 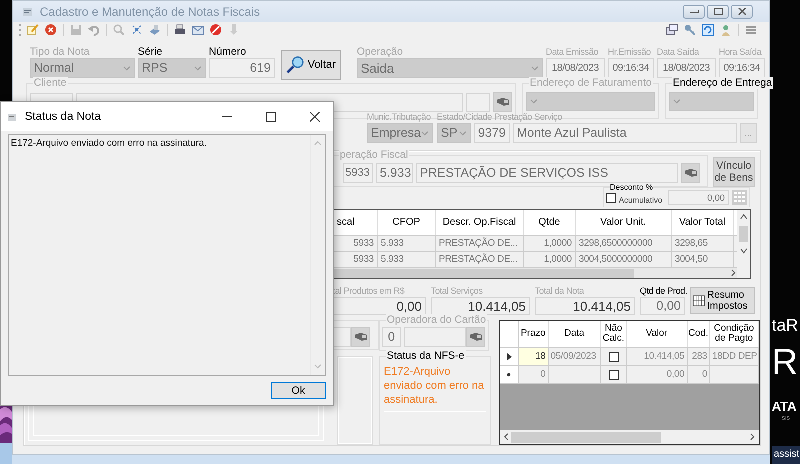 What do you see at coordinates (358, 173) in the screenshot?
I see `code-field: 5933` at bounding box center [358, 173].